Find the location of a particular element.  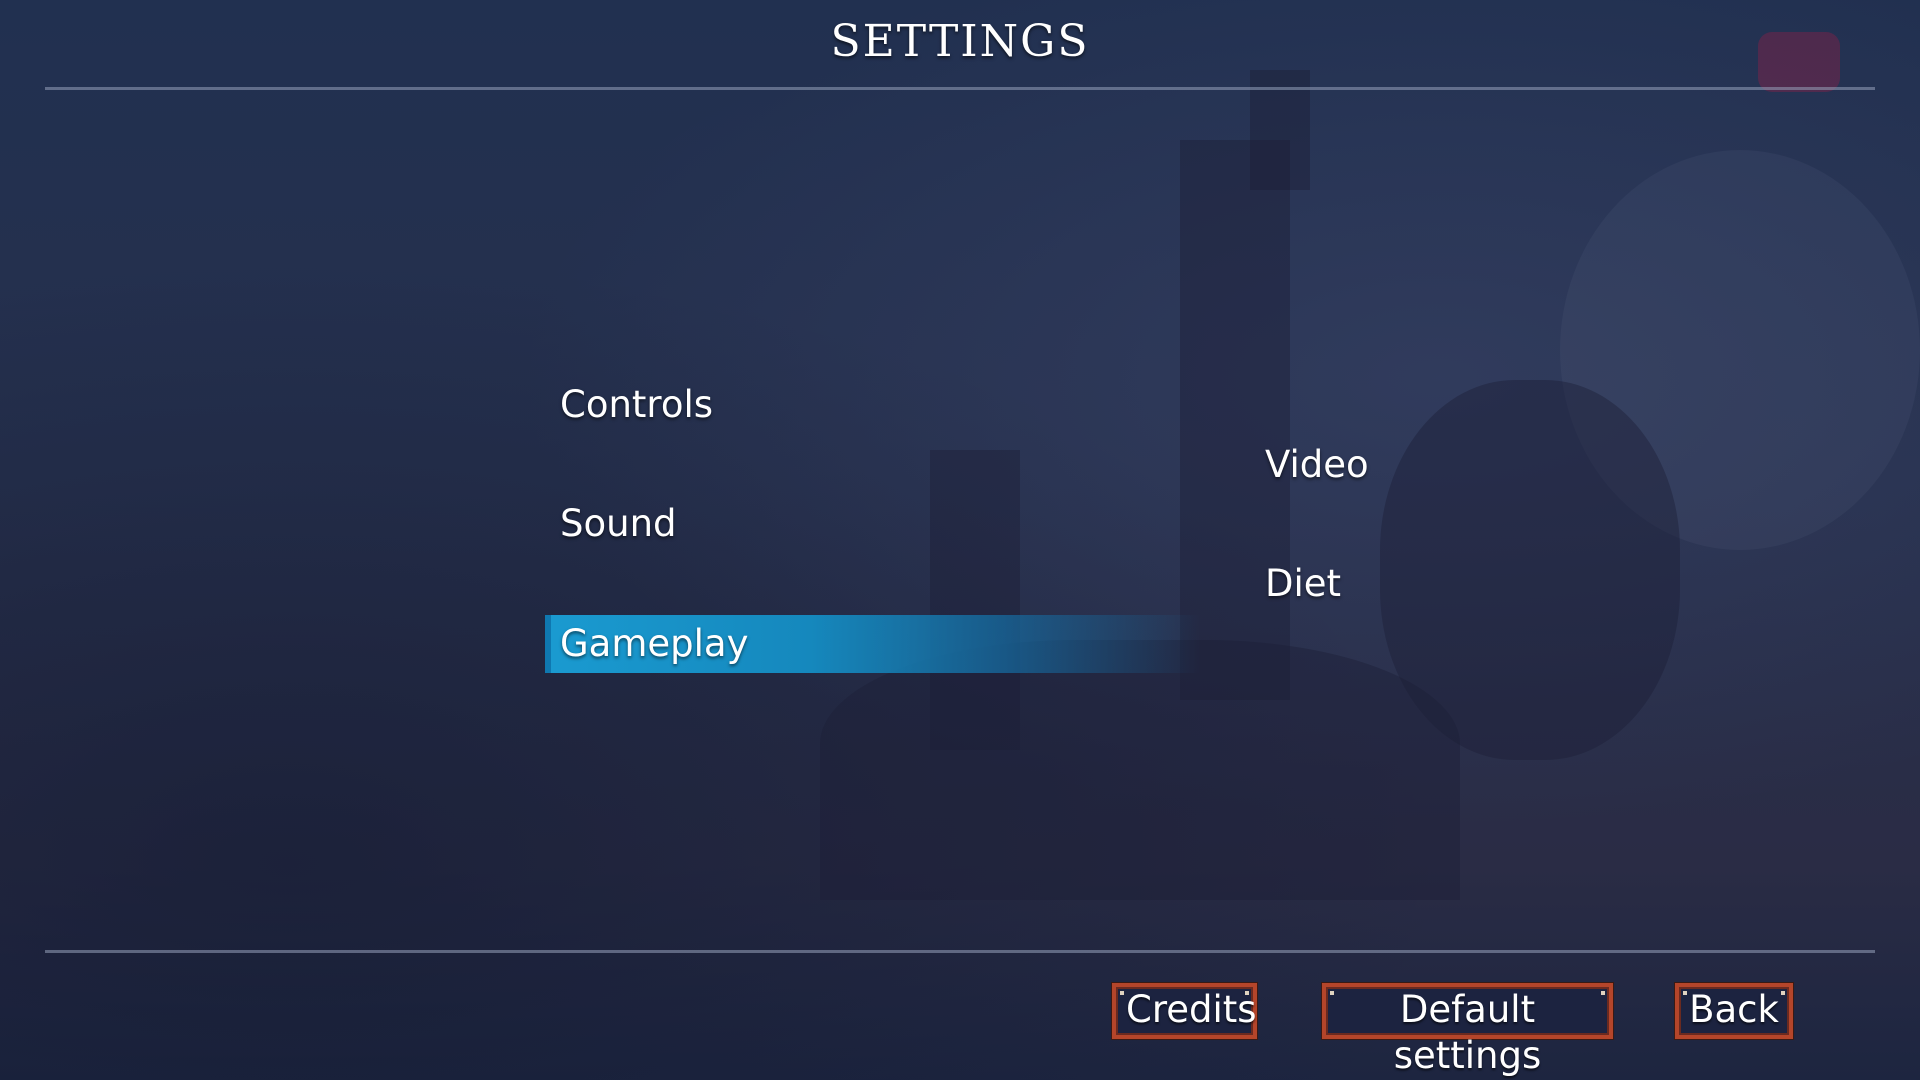

footer-divider is located at coordinates (960, 951).